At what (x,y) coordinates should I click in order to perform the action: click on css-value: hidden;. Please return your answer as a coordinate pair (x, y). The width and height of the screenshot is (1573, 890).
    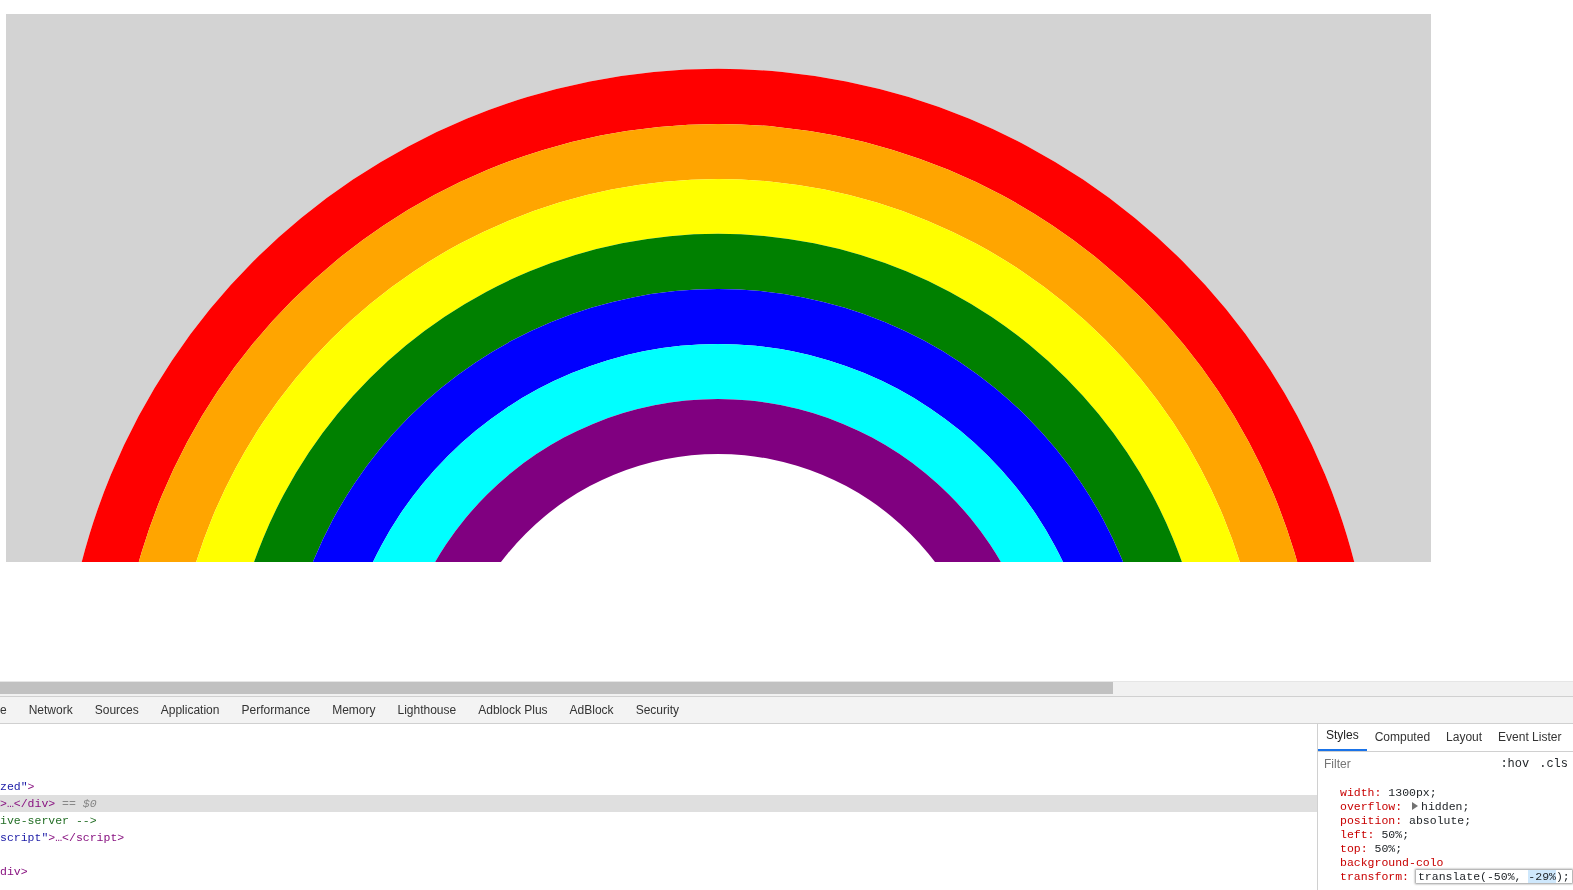
    Looking at the image, I should click on (1445, 806).